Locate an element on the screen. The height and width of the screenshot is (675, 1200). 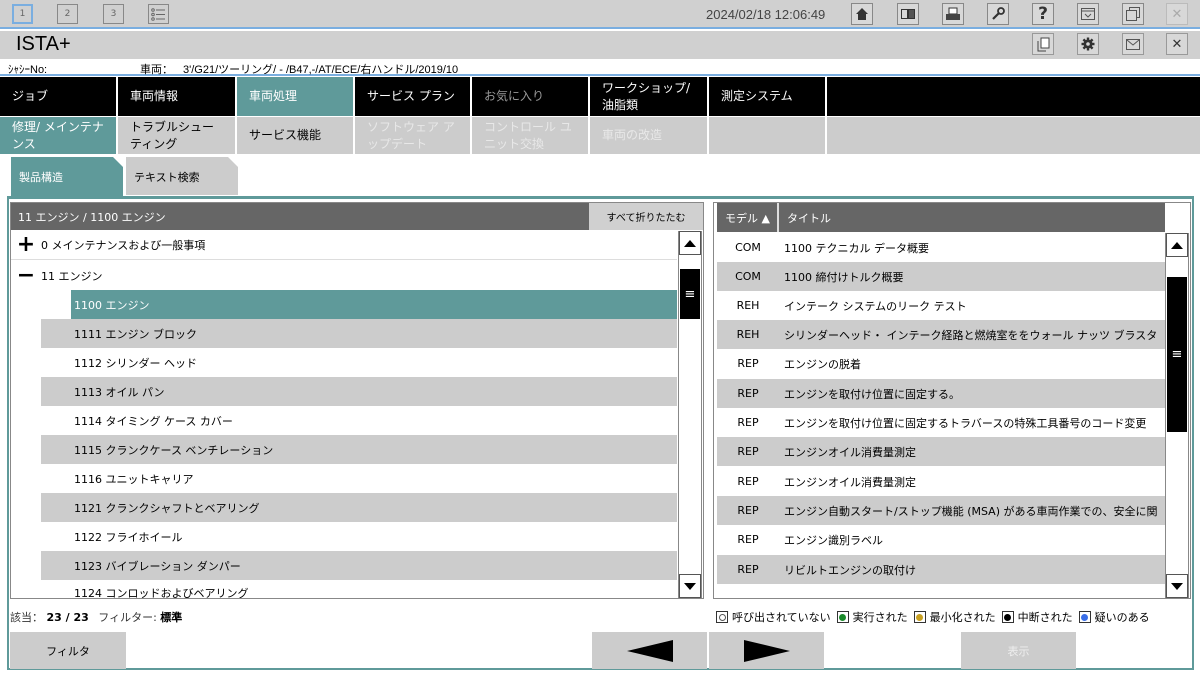
tree-item: 1123 バイブレーション ダンパー is located at coordinates (359, 565).